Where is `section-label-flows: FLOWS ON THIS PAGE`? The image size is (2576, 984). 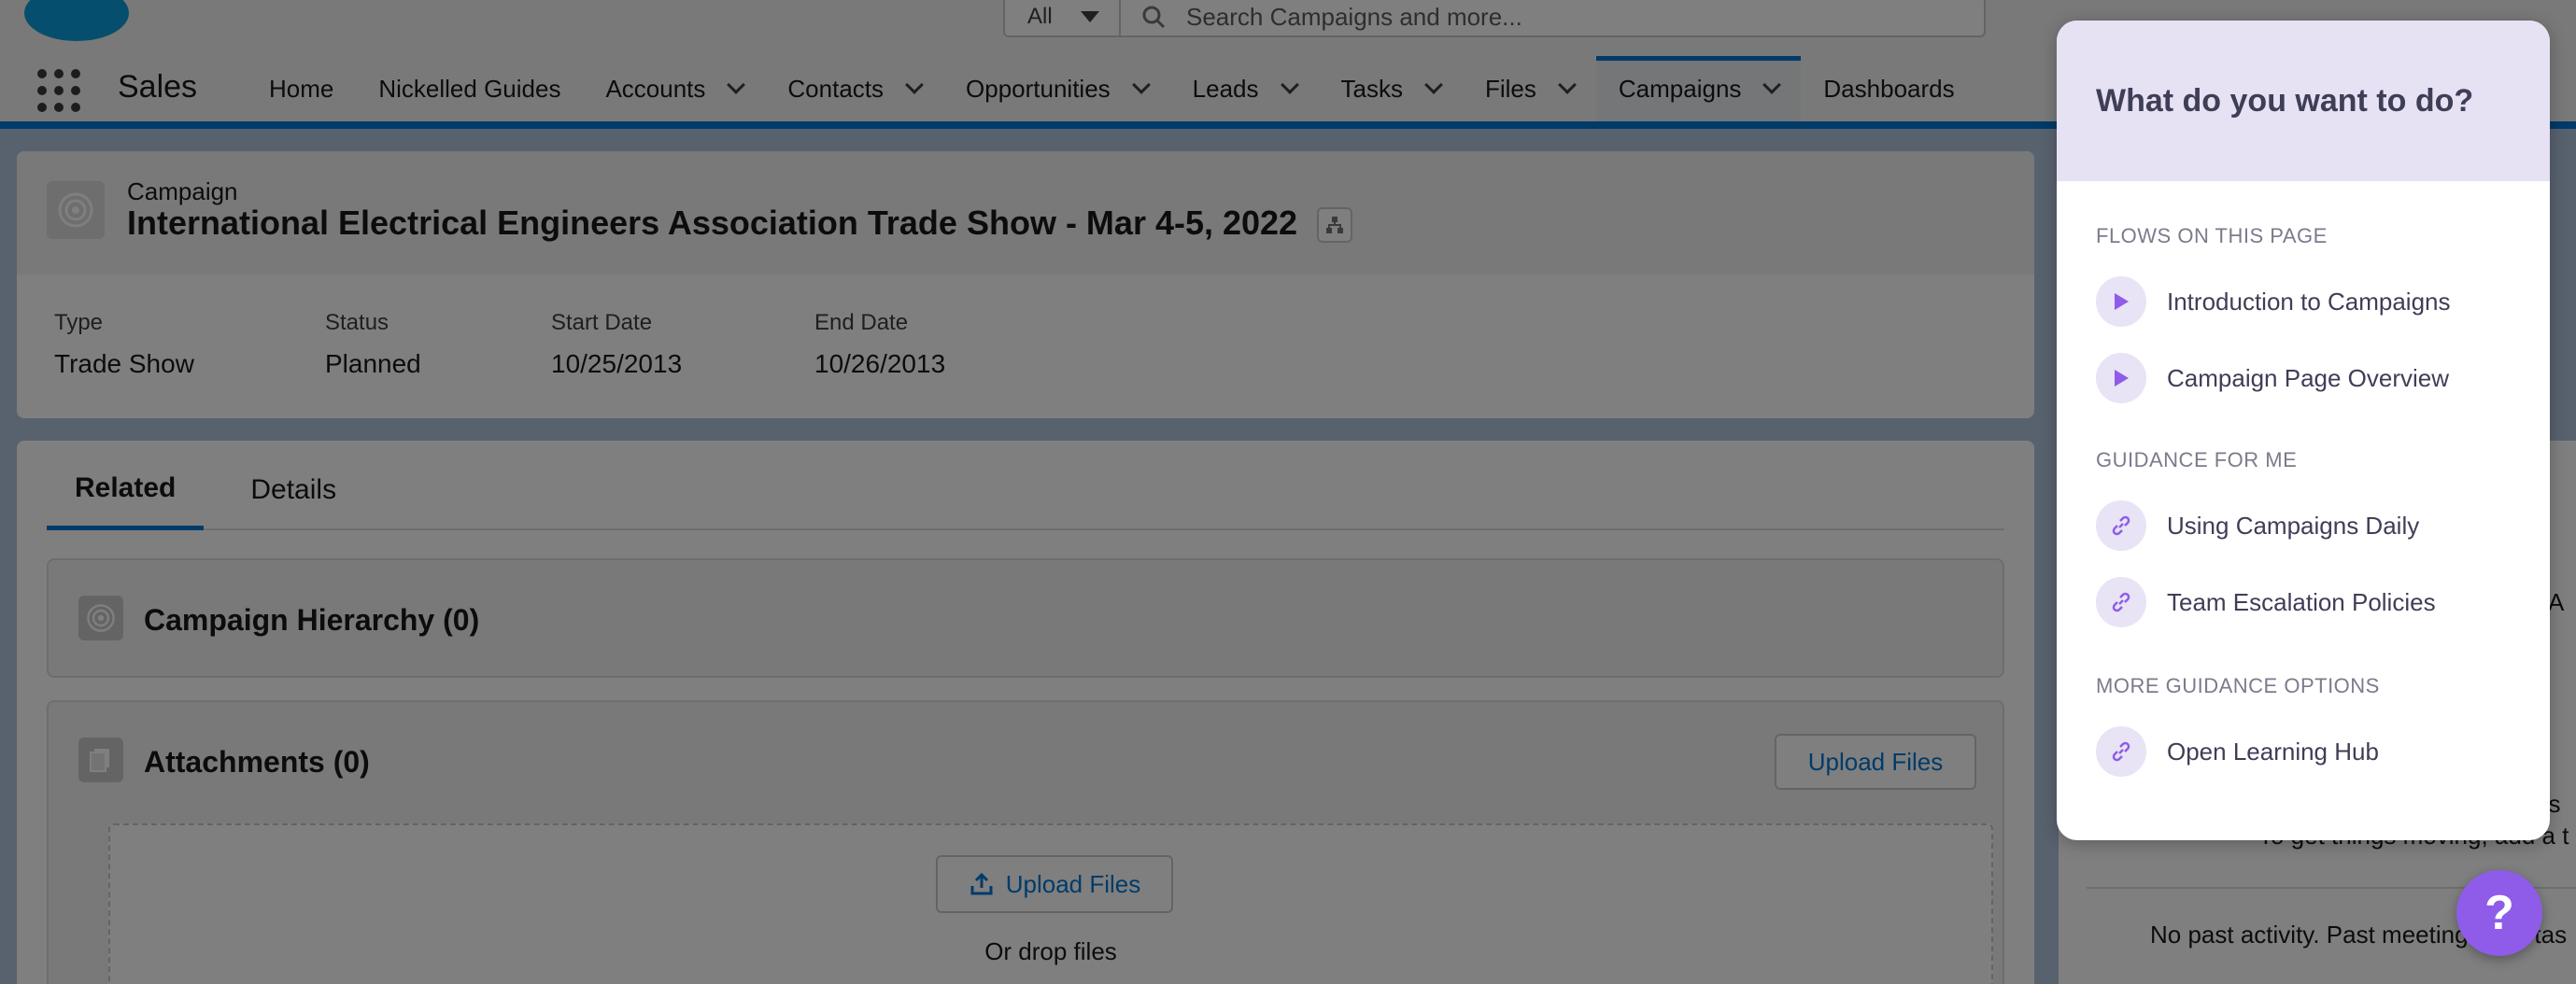 section-label-flows: FLOWS ON THIS PAGE is located at coordinates (2212, 235).